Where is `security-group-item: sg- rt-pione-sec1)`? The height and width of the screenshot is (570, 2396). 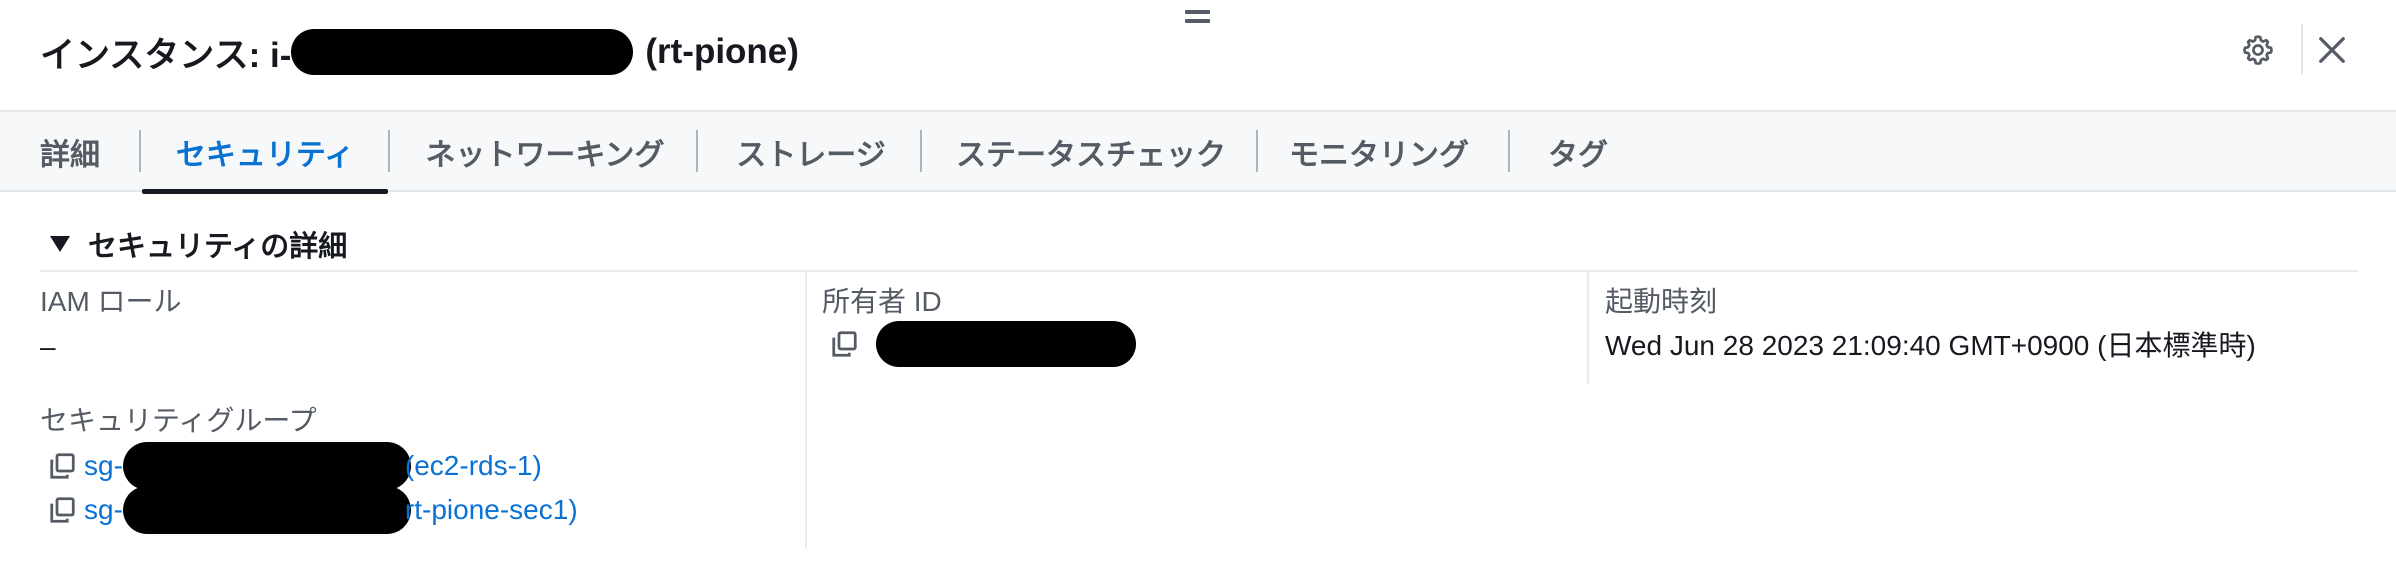 security-group-item: sg- rt-pione-sec1) is located at coordinates (311, 510).